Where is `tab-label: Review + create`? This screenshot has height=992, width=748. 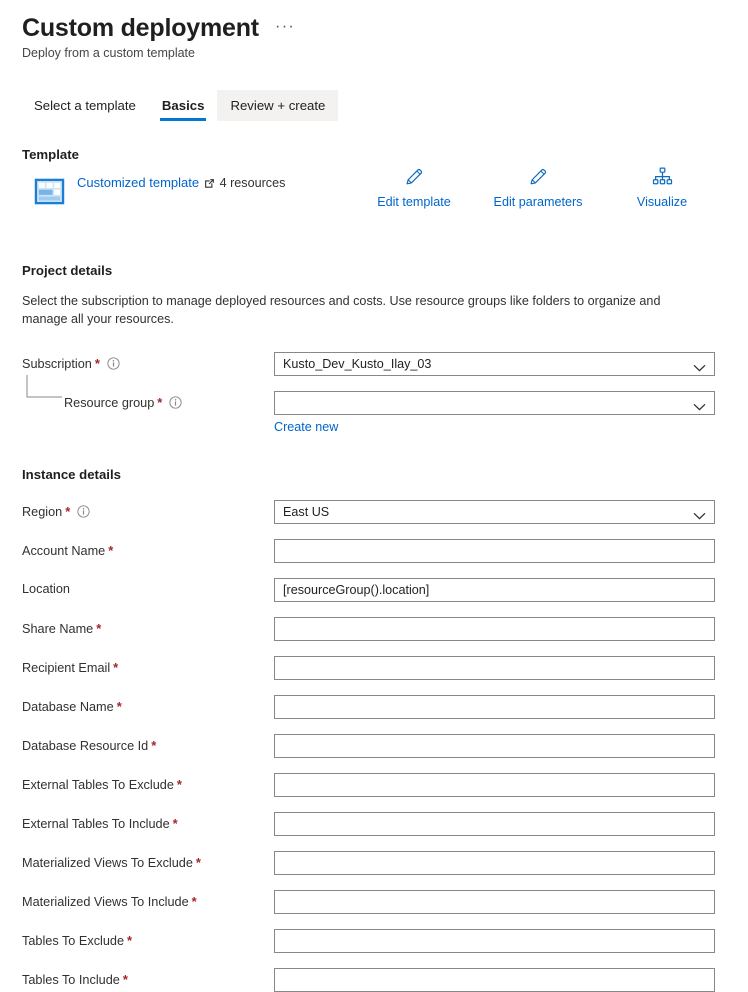 tab-label: Review + create is located at coordinates (278, 105).